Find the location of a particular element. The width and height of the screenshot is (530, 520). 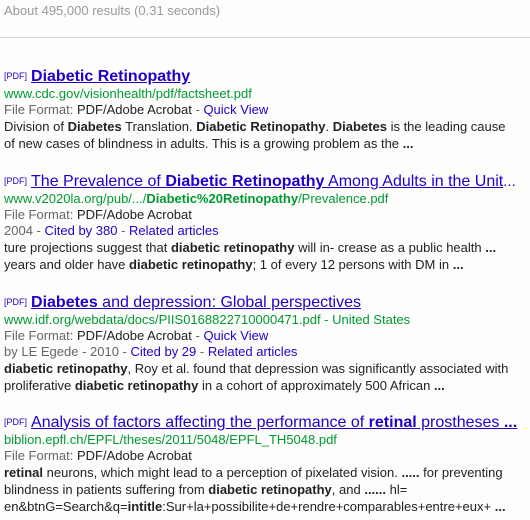

snippet-text: retinal is located at coordinates (24, 472).